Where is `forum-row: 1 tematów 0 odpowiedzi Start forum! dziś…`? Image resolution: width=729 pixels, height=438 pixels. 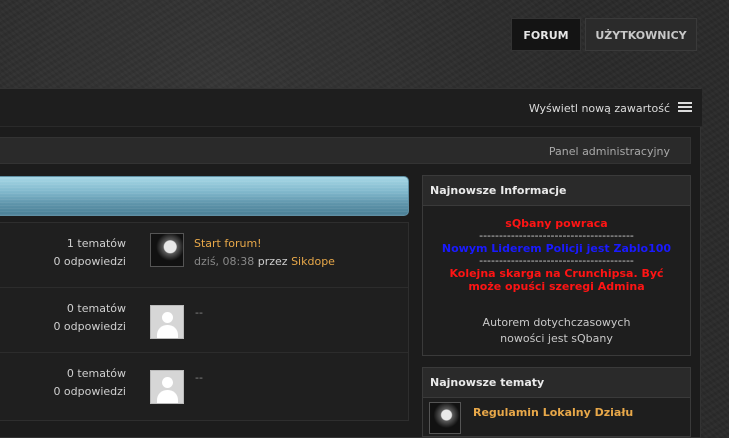 forum-row: 1 tematów 0 odpowiedzi Start forum! dziś… is located at coordinates (204, 255).